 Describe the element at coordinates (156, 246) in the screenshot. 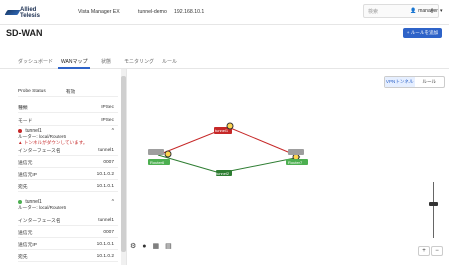

I see `layout-icon: ▦` at that location.